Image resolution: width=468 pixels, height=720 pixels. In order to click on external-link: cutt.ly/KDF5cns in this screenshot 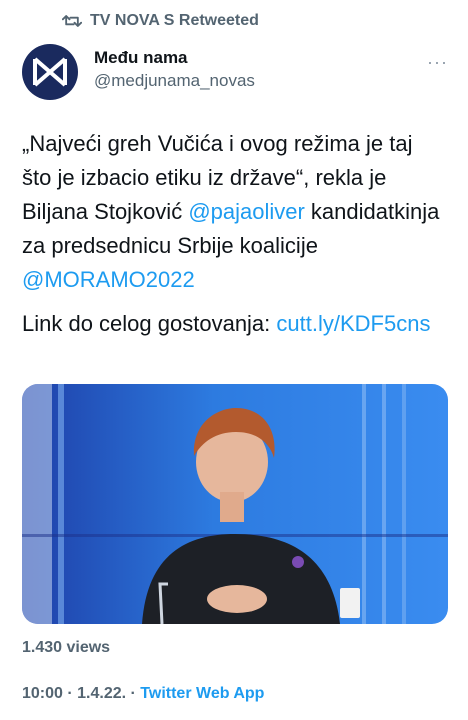, I will do `click(353, 323)`.